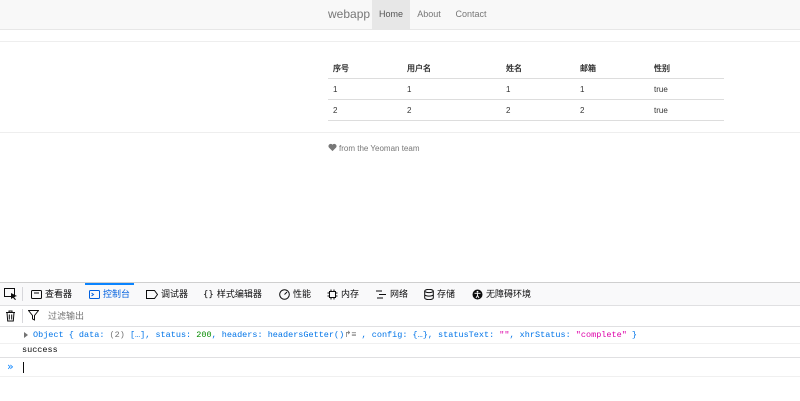 The height and width of the screenshot is (401, 800). I want to click on col-header-gender: 性别, so click(686, 68).